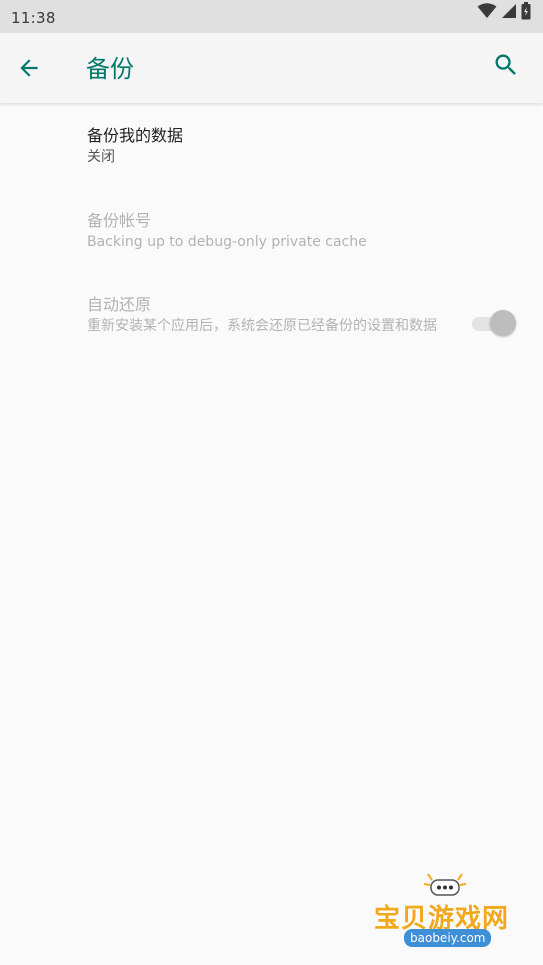 This screenshot has height=965, width=543. What do you see at coordinates (487, 13) in the screenshot?
I see `wifi-icon` at bounding box center [487, 13].